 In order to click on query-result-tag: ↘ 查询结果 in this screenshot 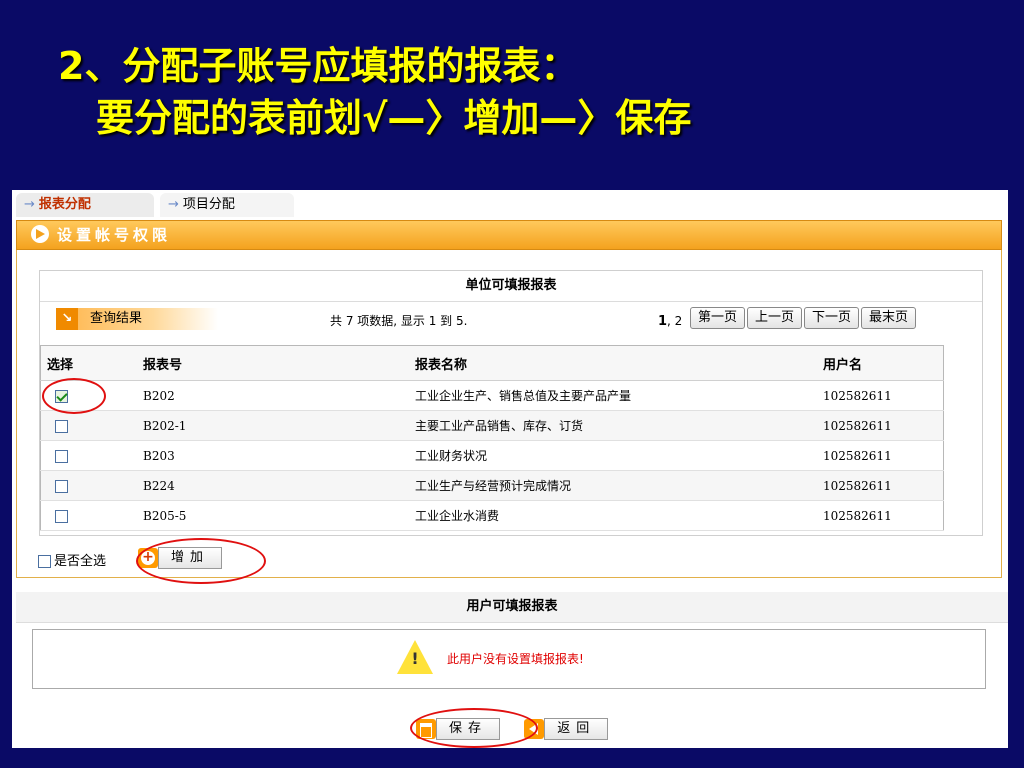, I will do `click(137, 319)`.